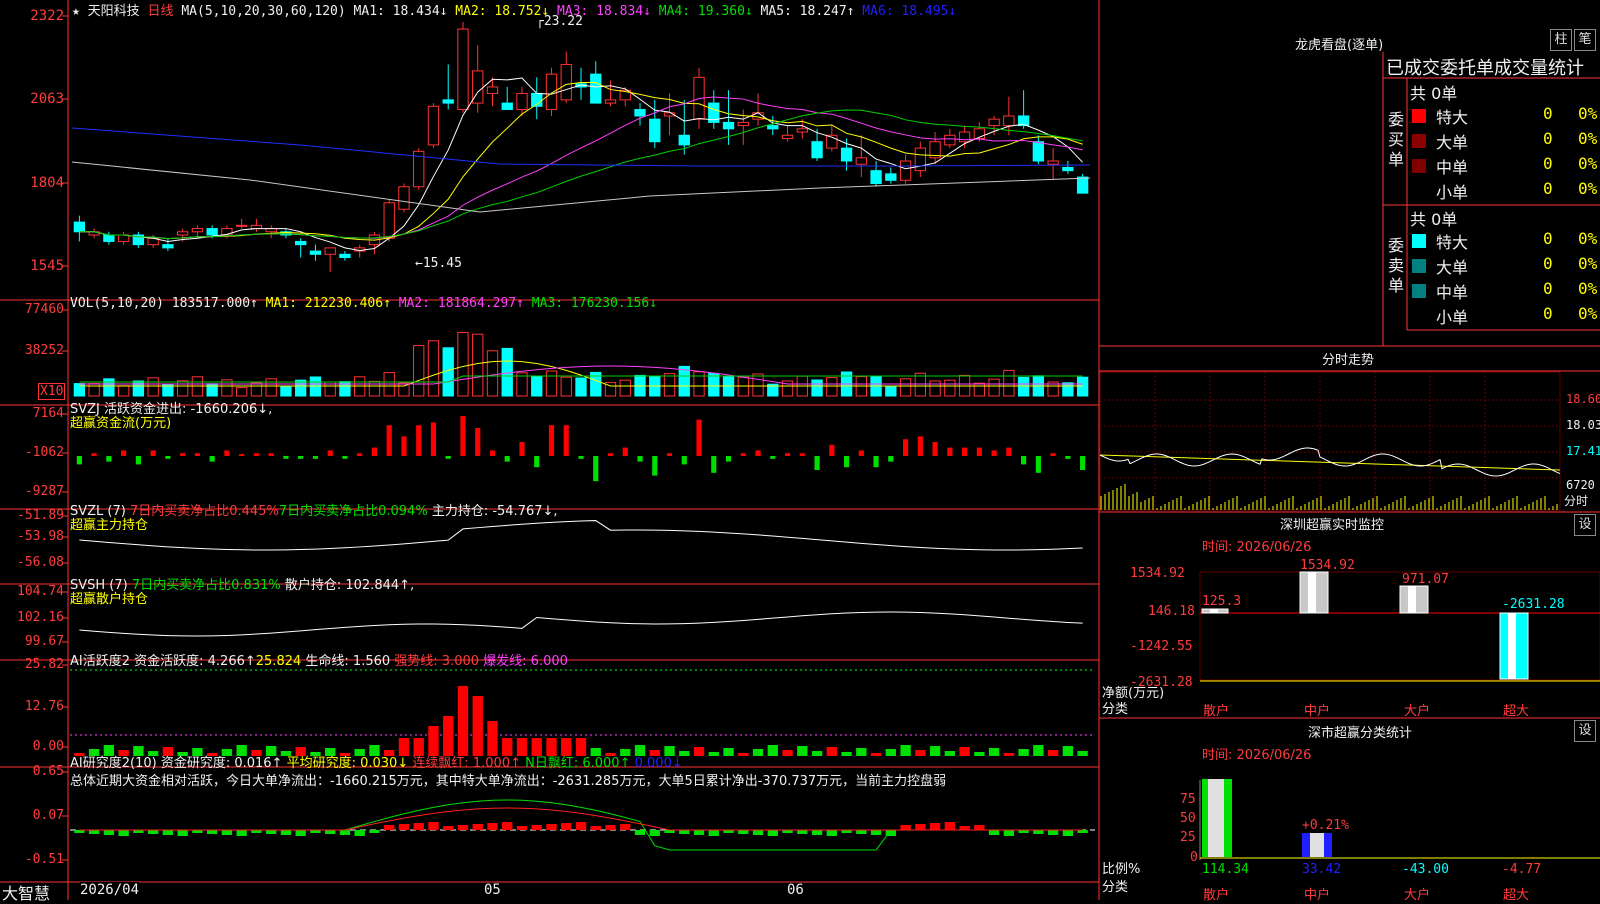 The image size is (1600, 904). I want to click on szcls-cat-0: 散户, so click(1216, 895).